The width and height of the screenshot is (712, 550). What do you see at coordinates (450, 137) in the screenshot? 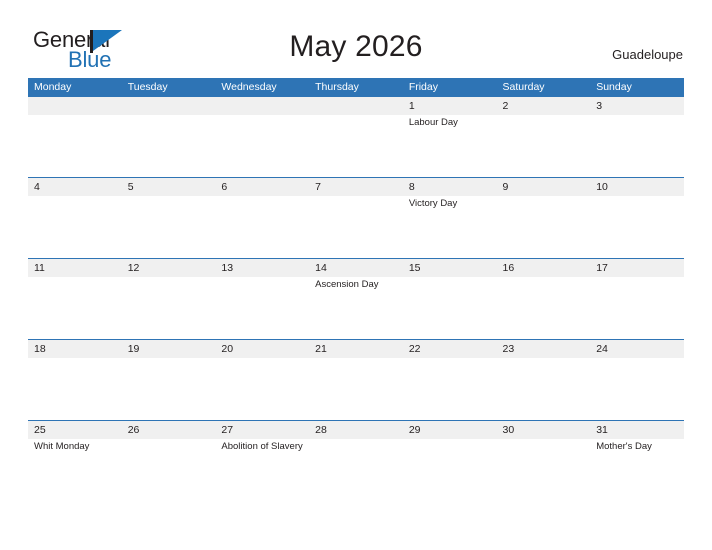
I see `day-cell: 1 Labour Day` at bounding box center [450, 137].